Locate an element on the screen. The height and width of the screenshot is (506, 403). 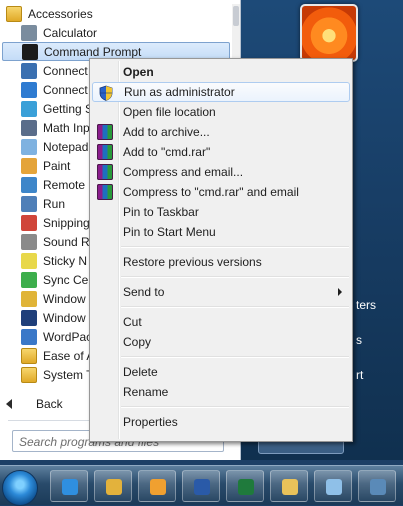
program-item-label: Notepad is located at coordinates (66, 146).